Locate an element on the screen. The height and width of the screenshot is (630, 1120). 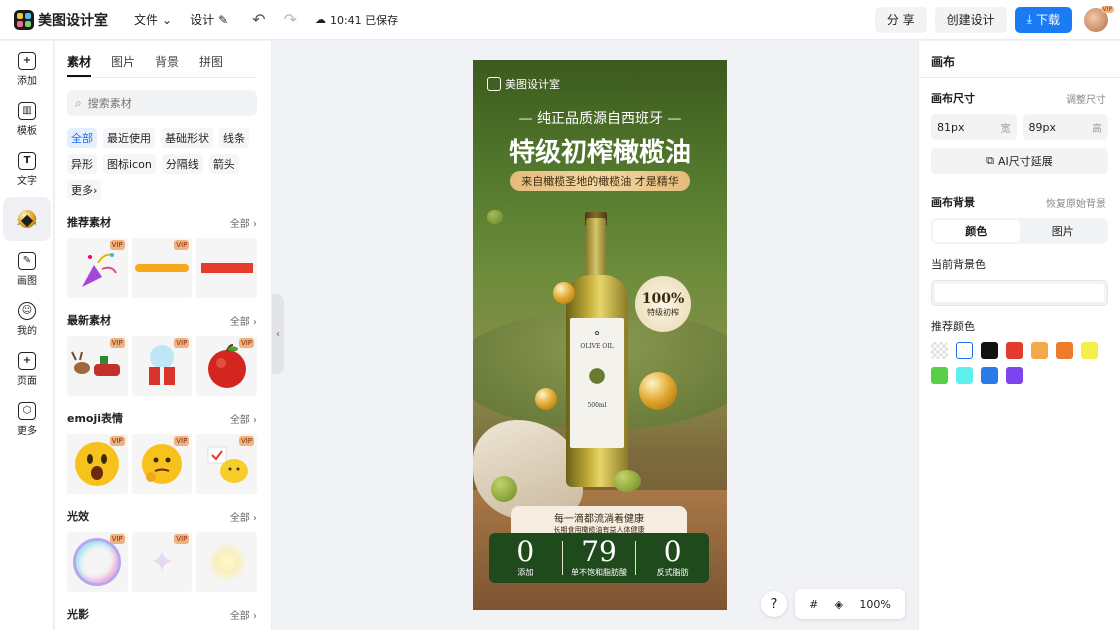
badge-text: 特级初榨 is located at coordinates (663, 312).